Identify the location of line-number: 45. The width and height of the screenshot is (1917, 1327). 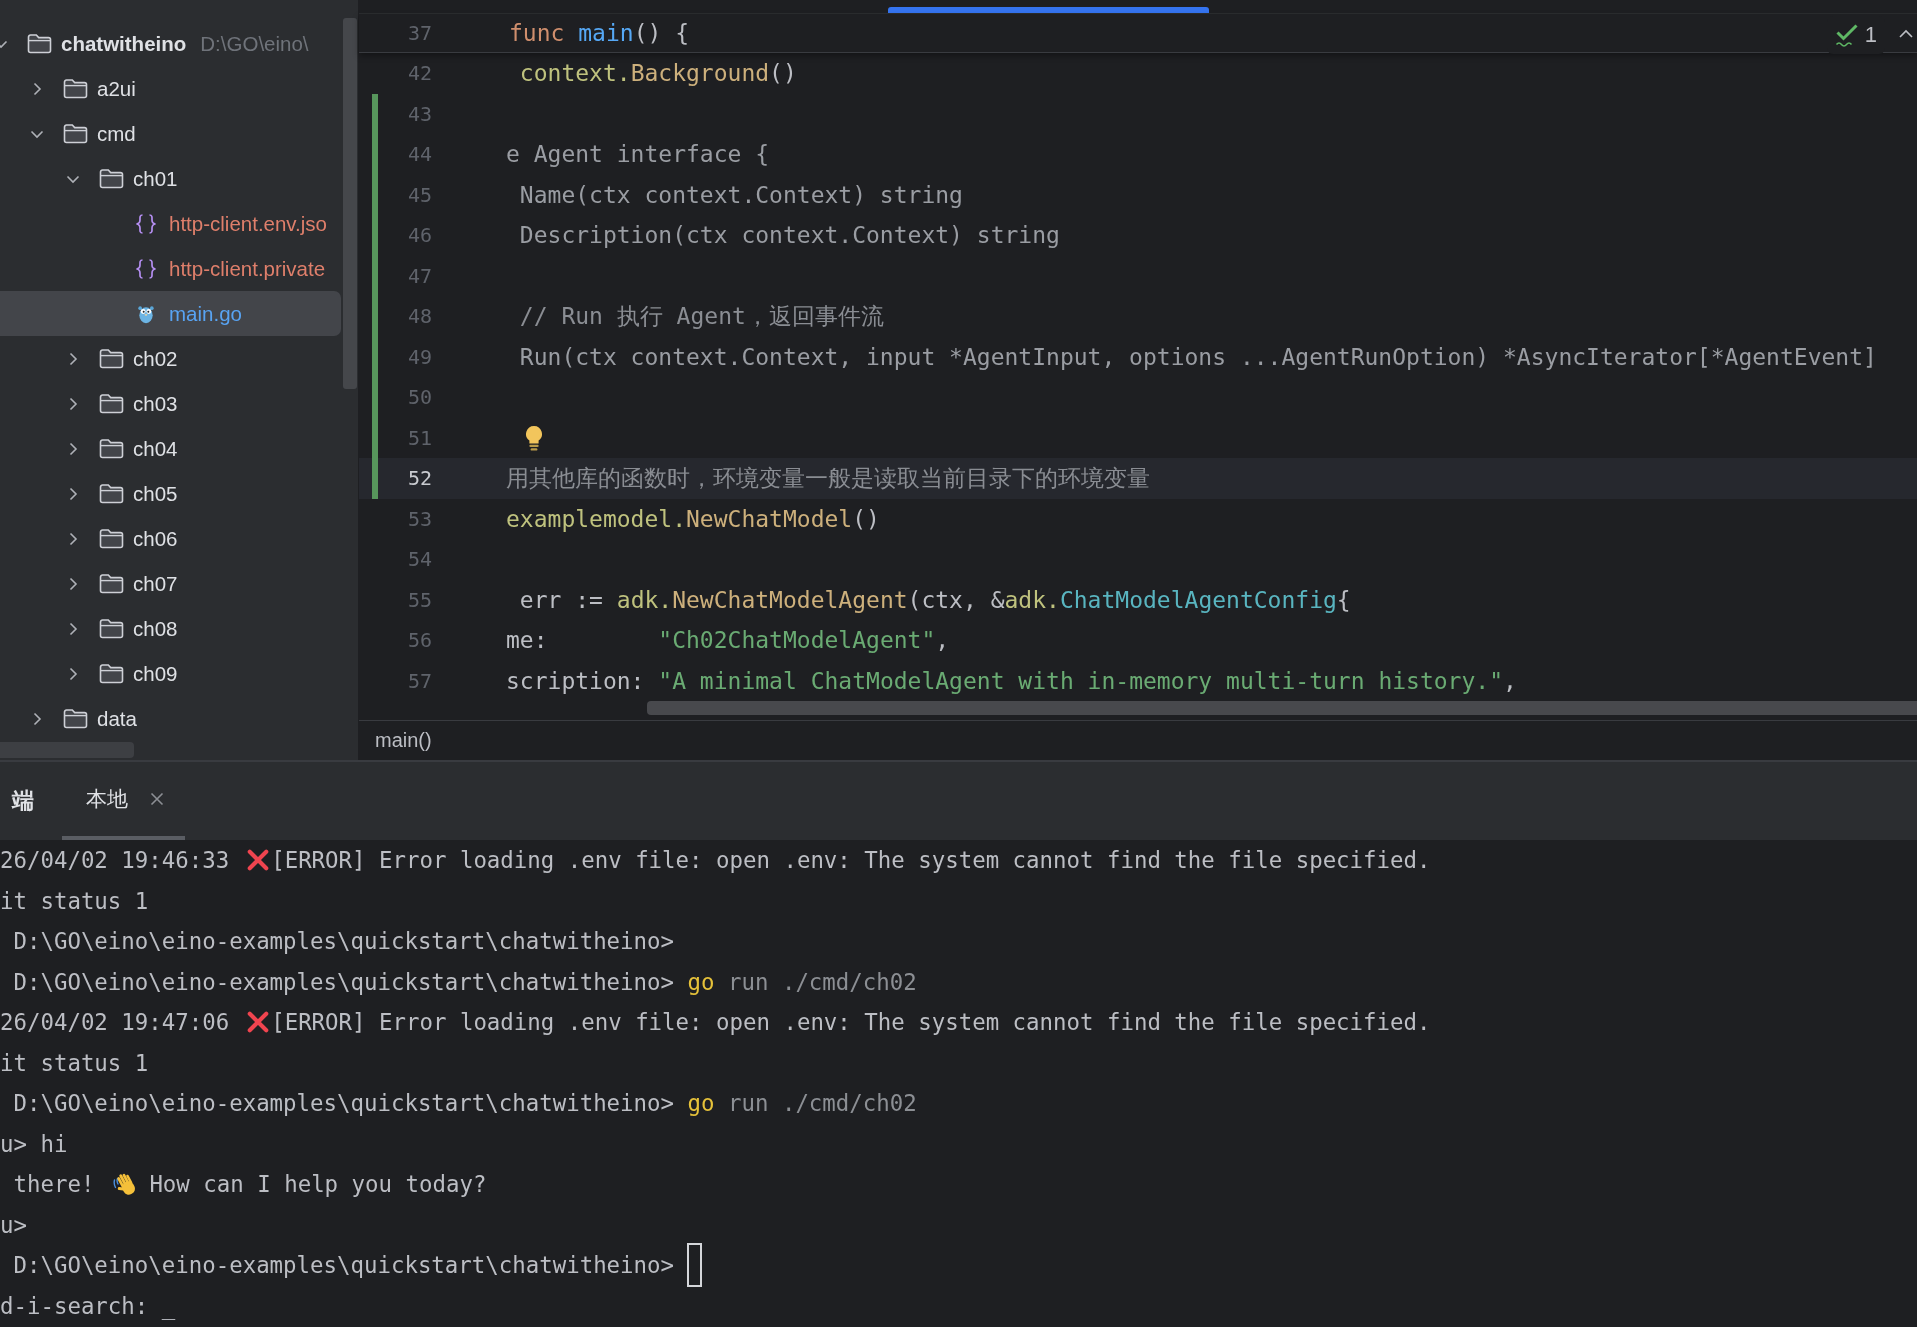
(419, 194).